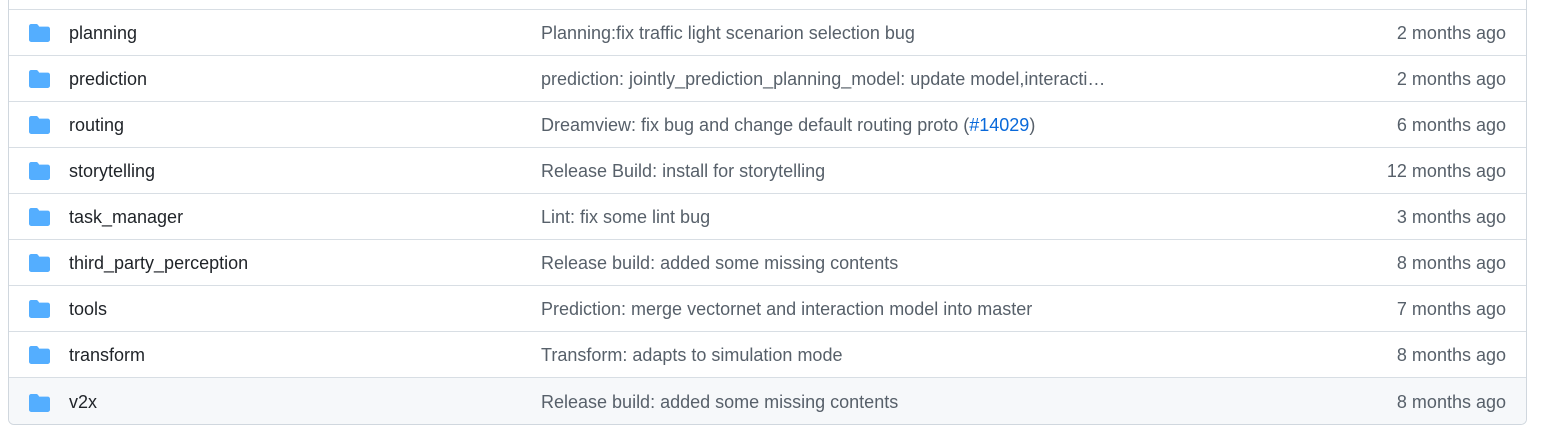 This screenshot has width=1543, height=439. I want to click on commit-message-suffix: ), so click(1032, 125).